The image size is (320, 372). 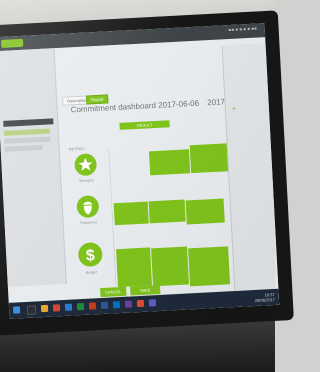 What do you see at coordinates (88, 222) in the screenshot?
I see `row-label: Resources` at bounding box center [88, 222].